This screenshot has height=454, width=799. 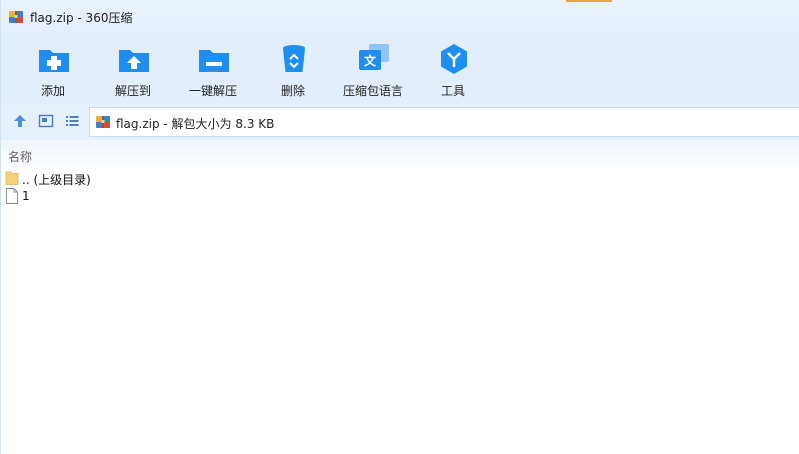 I want to click on archive-language-button: 文 压缩包语言, so click(x=373, y=69).